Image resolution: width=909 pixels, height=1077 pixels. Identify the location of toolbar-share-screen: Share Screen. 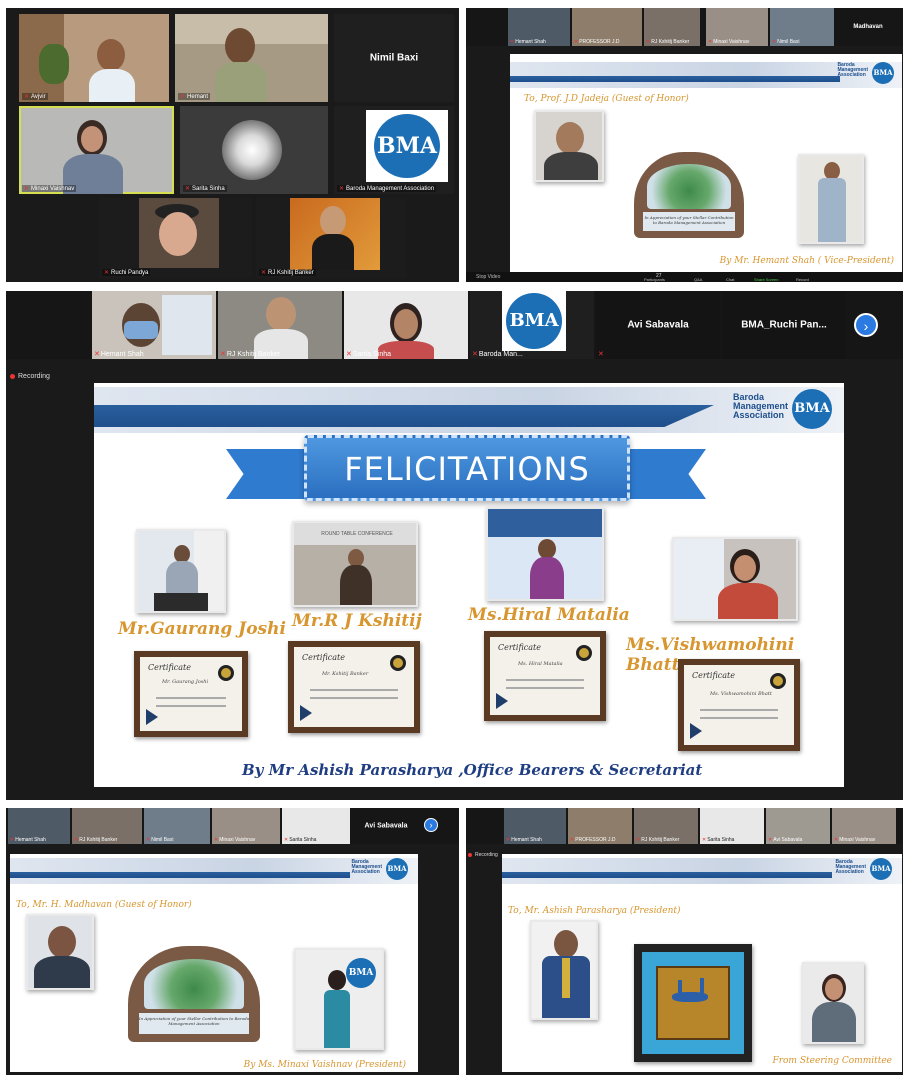
(766, 279).